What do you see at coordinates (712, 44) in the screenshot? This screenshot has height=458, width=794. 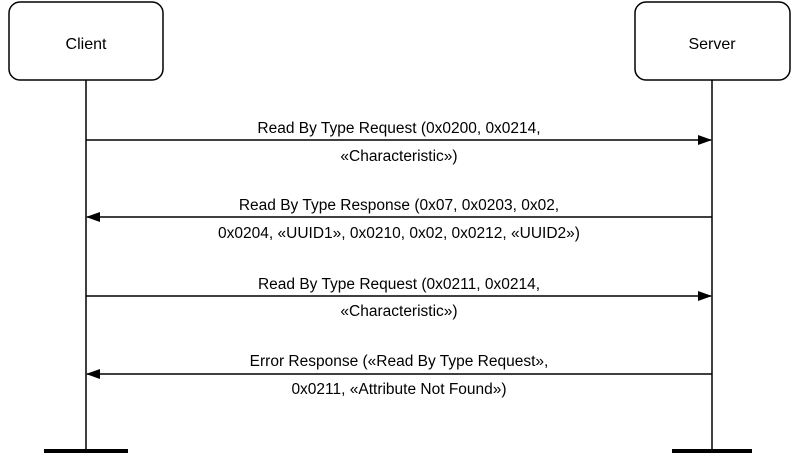 I see `server-label: Server` at bounding box center [712, 44].